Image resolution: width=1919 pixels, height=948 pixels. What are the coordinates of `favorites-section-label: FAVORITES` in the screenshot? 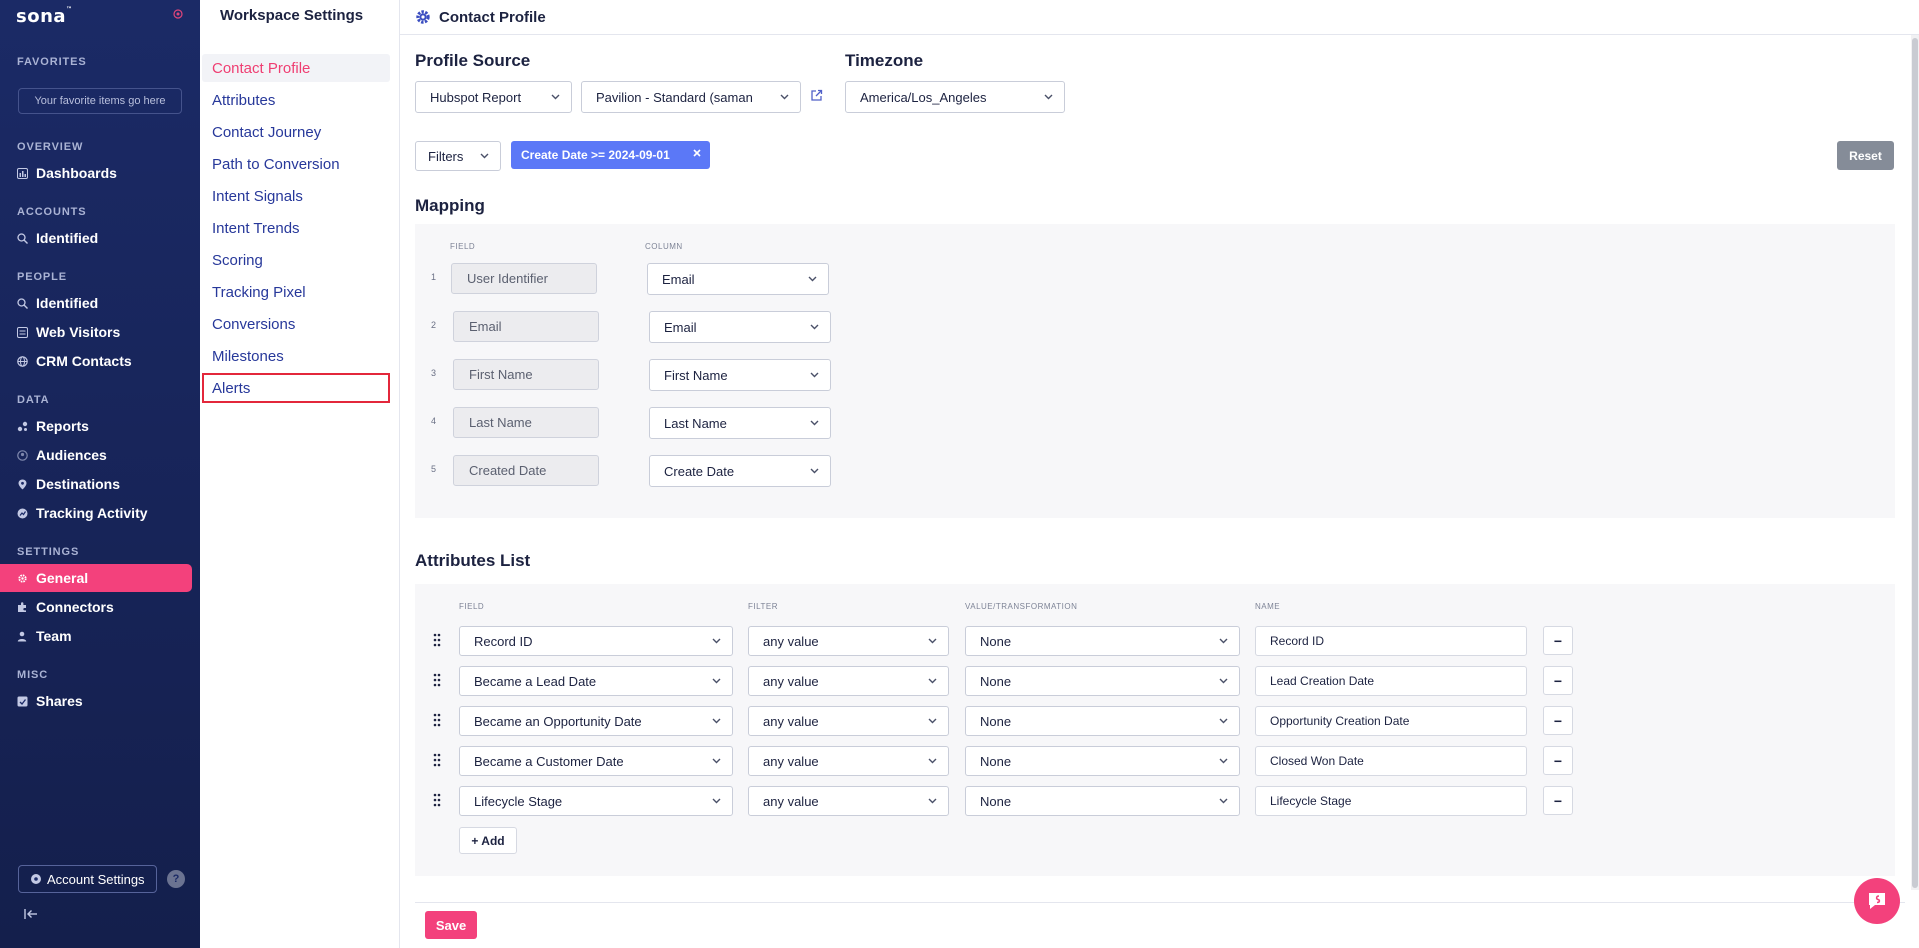 It's located at (52, 62).